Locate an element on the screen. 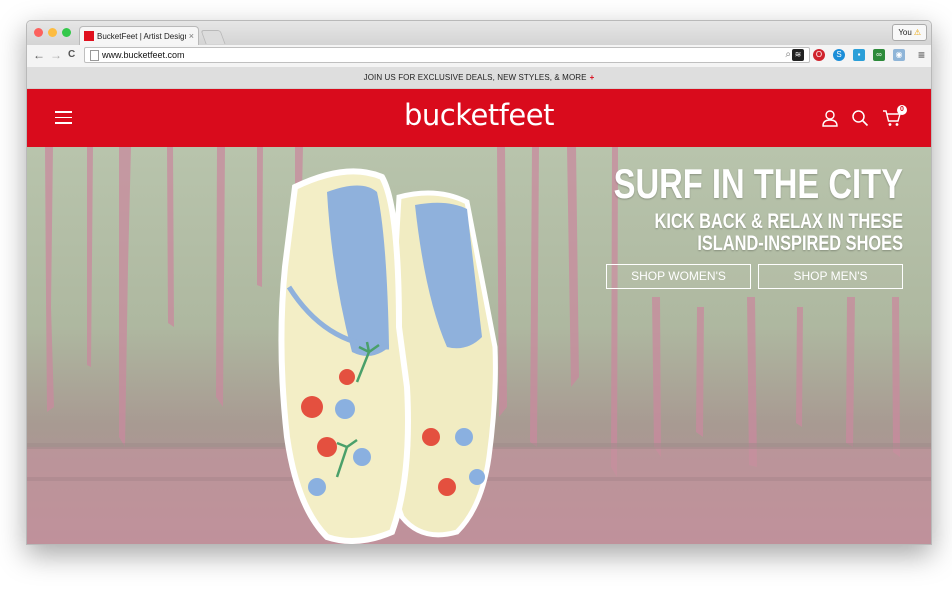 This screenshot has height=594, width=952. shop-womens-button: SHOP WOMEN'S is located at coordinates (678, 276).